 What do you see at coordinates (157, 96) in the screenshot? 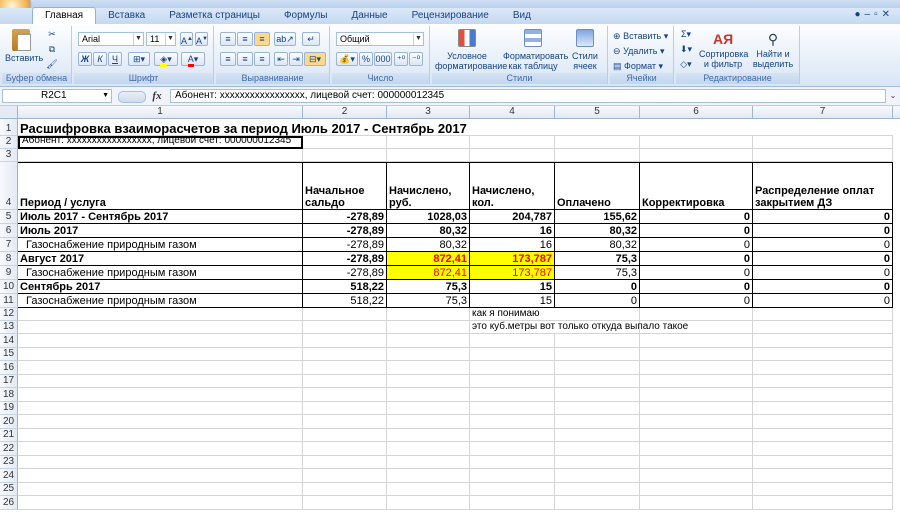
I see `insert-function-button: fx` at bounding box center [157, 96].